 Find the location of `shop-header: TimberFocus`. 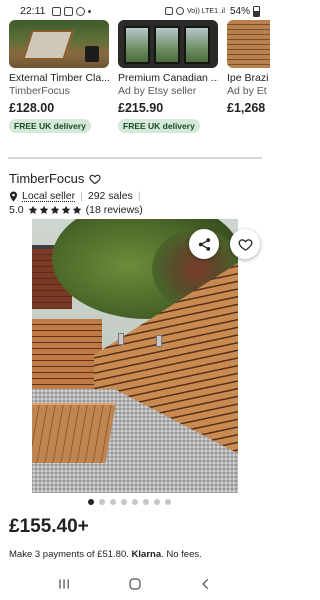

shop-header: TimberFocus is located at coordinates (55, 178).